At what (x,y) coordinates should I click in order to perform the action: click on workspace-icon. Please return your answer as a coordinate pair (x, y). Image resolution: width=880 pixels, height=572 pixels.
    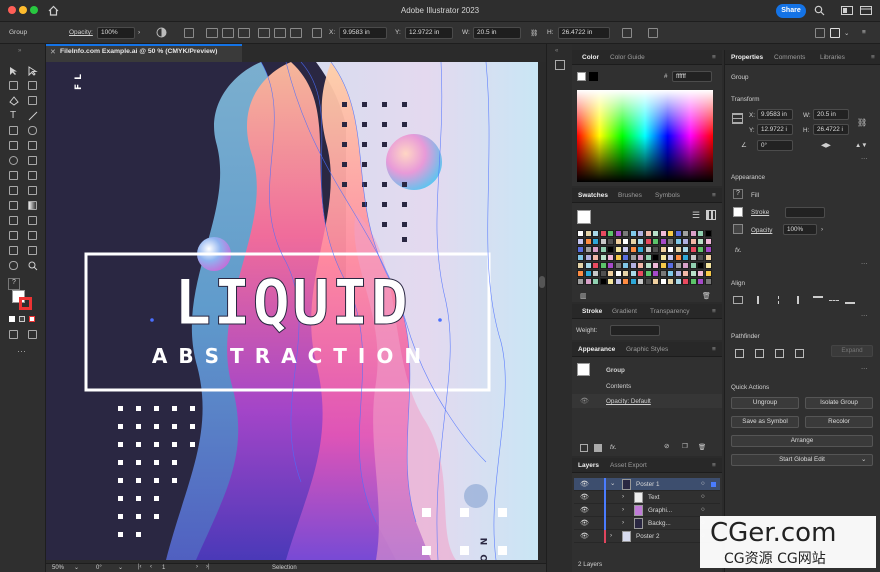
    Looking at the image, I should click on (847, 10).